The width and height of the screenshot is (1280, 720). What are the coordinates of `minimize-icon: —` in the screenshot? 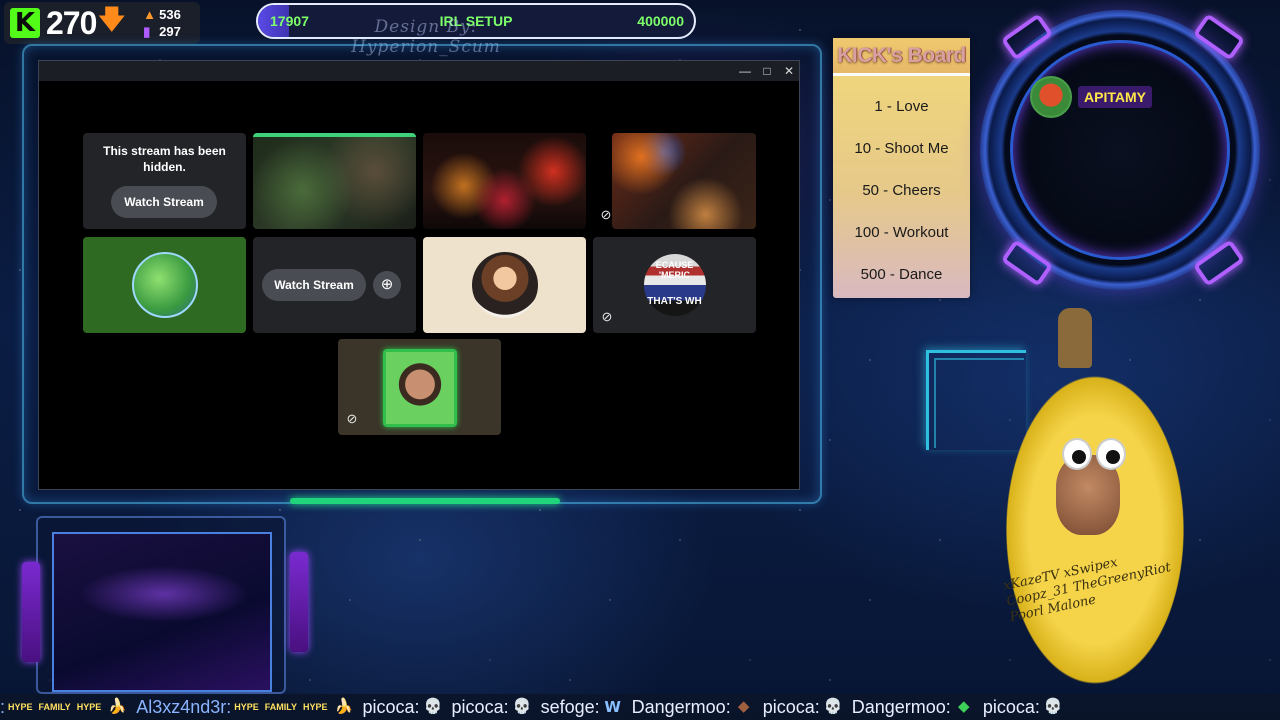 It's located at (745, 71).